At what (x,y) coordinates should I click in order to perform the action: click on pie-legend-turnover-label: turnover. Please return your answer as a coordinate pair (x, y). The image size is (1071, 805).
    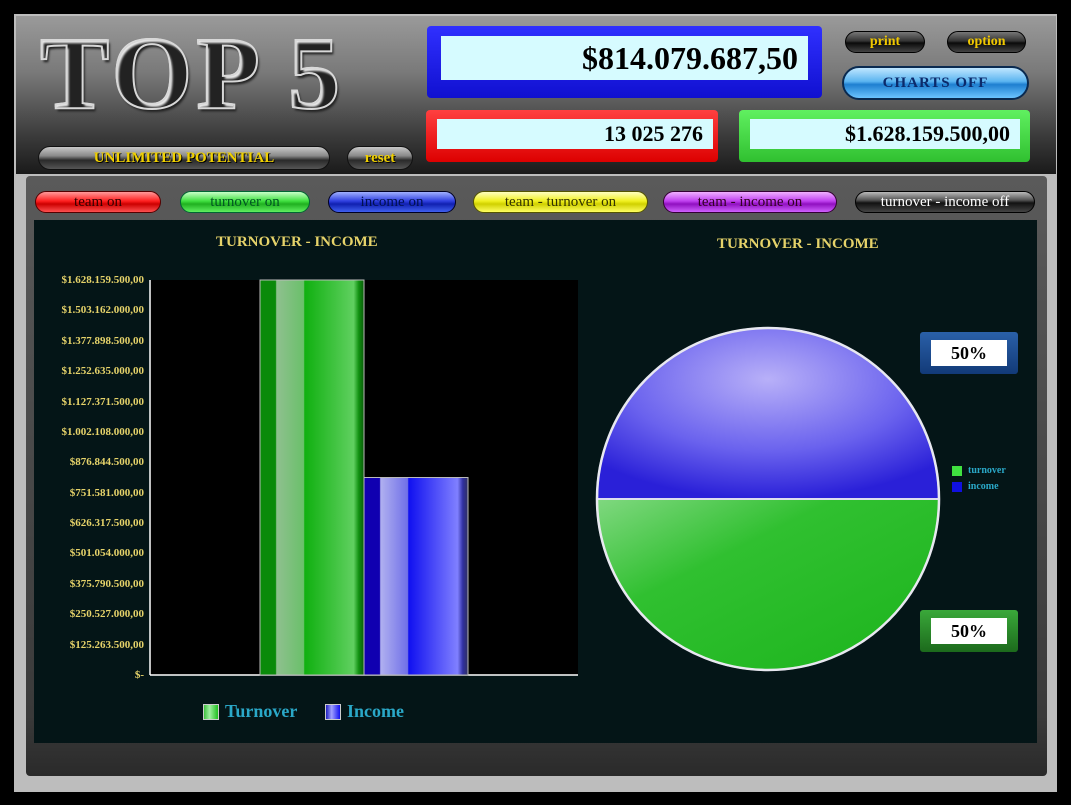
    Looking at the image, I should click on (987, 470).